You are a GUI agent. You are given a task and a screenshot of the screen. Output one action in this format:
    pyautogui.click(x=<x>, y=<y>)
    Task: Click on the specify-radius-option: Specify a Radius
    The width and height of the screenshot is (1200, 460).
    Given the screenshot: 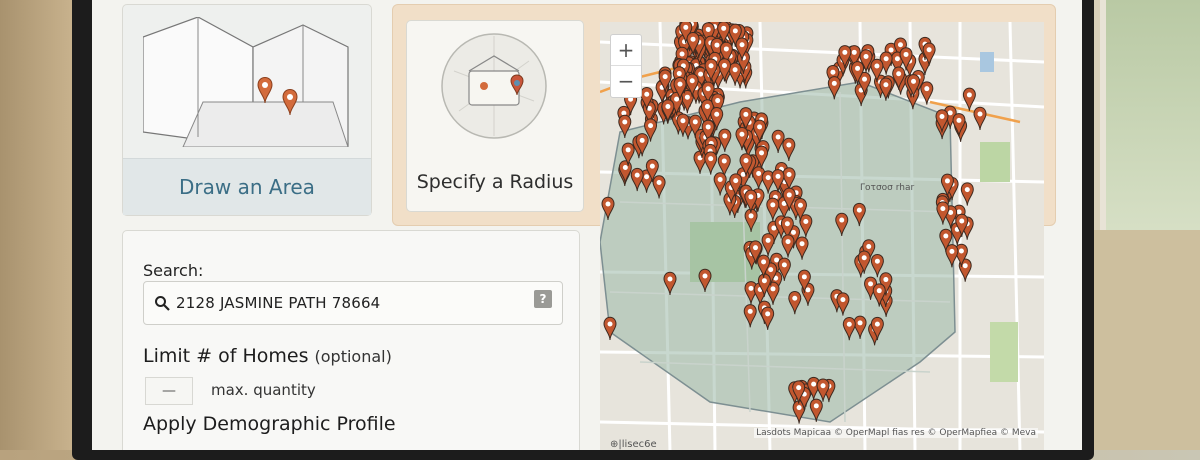 What is the action you would take?
    pyautogui.click(x=495, y=116)
    